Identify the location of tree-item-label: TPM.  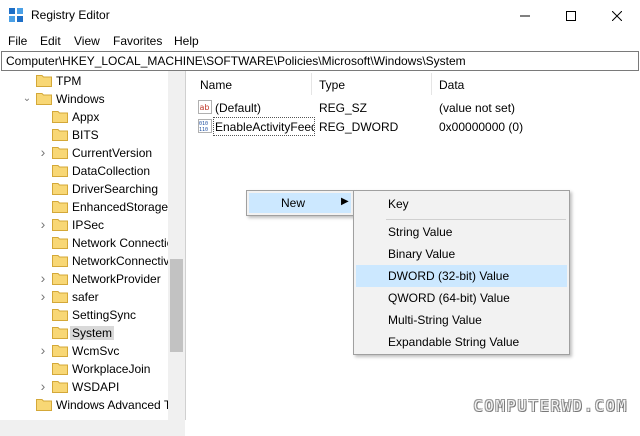
(69, 81).